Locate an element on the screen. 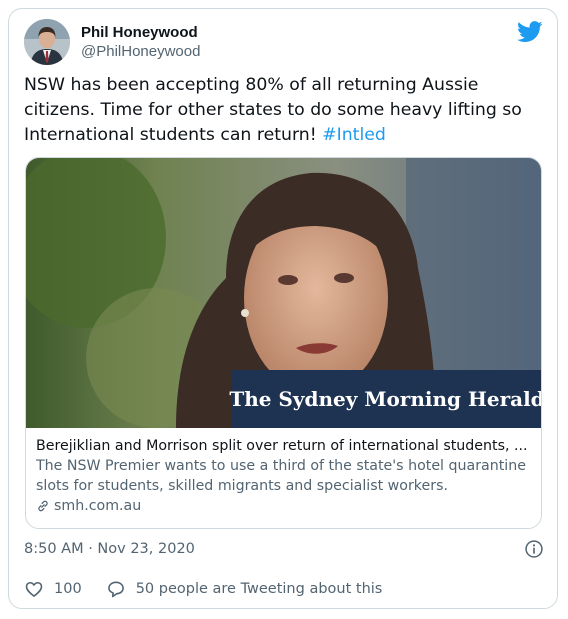 The width and height of the screenshot is (568, 619). conversation-label: 50 people are Tweeting about this is located at coordinates (259, 589).